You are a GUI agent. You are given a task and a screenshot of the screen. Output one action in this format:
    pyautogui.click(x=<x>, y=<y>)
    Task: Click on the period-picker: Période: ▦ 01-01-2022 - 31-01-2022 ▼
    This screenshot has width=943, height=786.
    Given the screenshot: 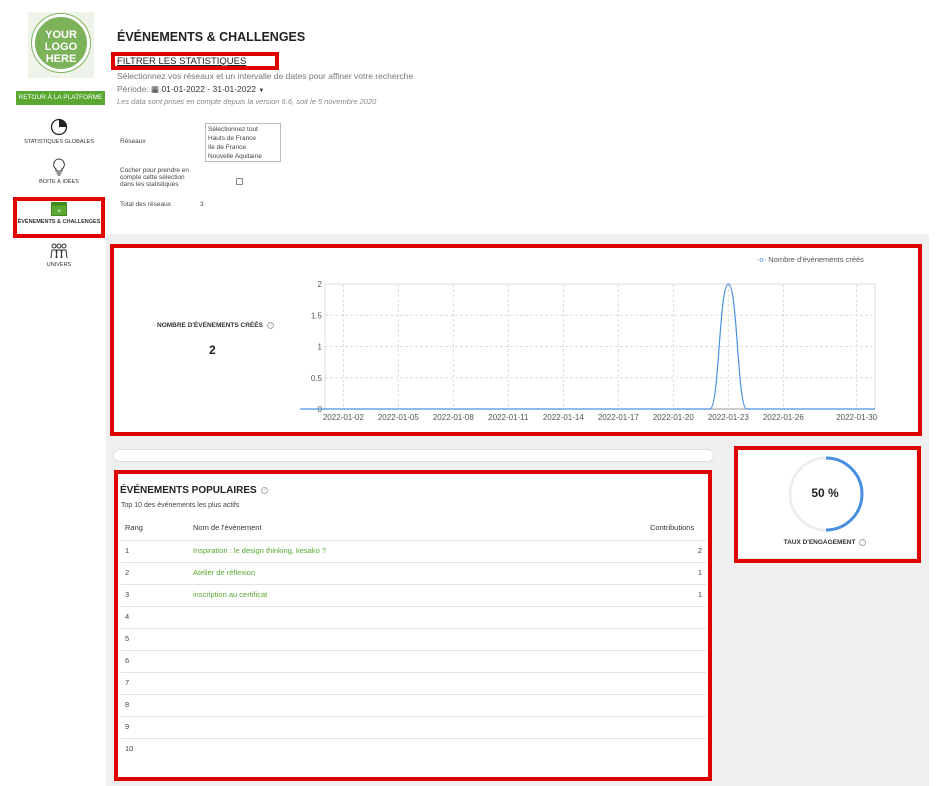 What is the action you would take?
    pyautogui.click(x=190, y=89)
    